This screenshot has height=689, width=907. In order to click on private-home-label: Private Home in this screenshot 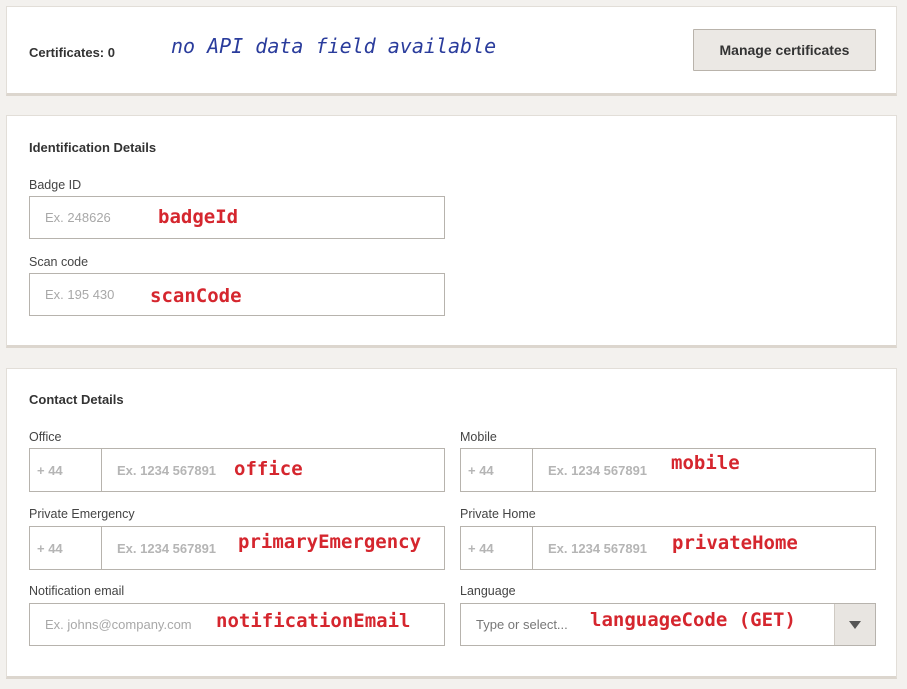, I will do `click(498, 514)`.